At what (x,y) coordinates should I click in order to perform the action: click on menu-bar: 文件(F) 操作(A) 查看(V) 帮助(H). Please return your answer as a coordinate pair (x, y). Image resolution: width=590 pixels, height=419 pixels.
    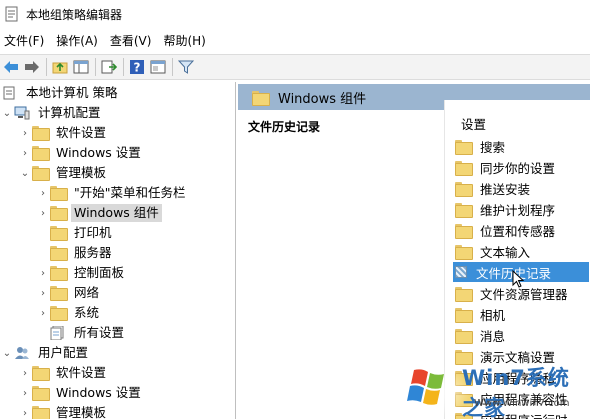
    Looking at the image, I should click on (295, 41).